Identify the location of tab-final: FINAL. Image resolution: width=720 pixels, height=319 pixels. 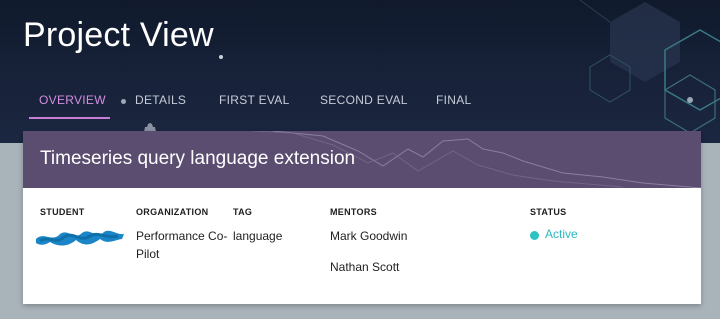
(454, 103).